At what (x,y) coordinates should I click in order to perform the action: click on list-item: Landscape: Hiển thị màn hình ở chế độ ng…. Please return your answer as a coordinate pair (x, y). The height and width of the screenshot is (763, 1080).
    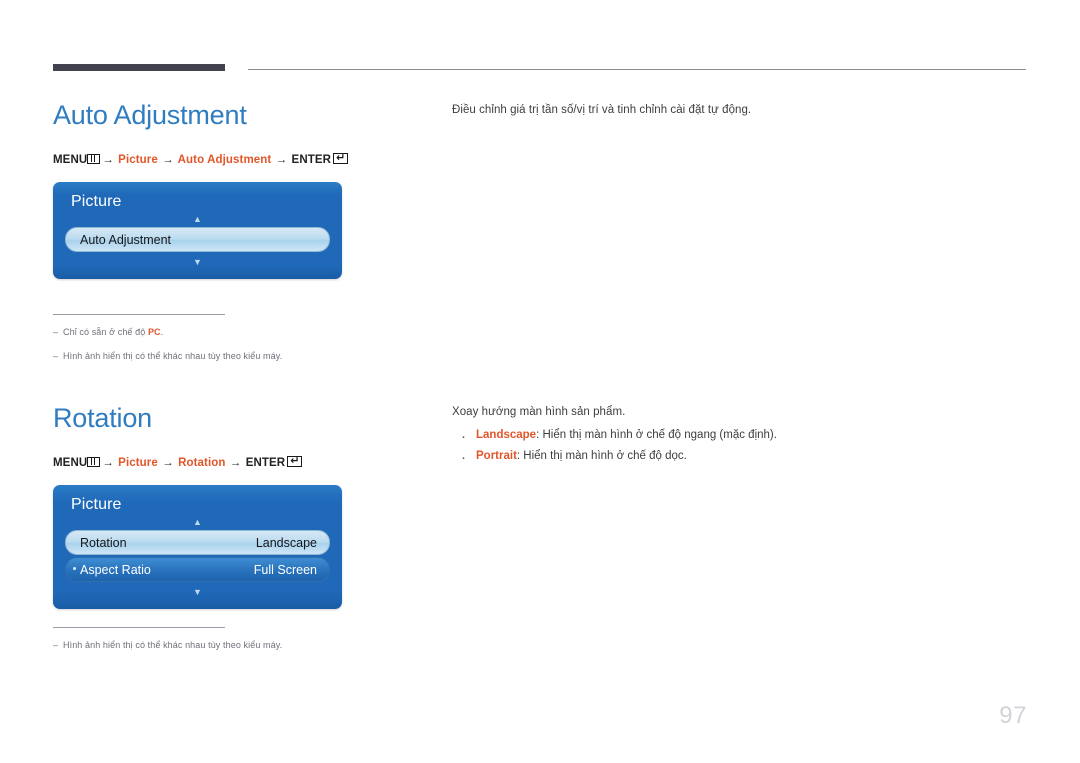
    Looking at the image, I should click on (739, 437).